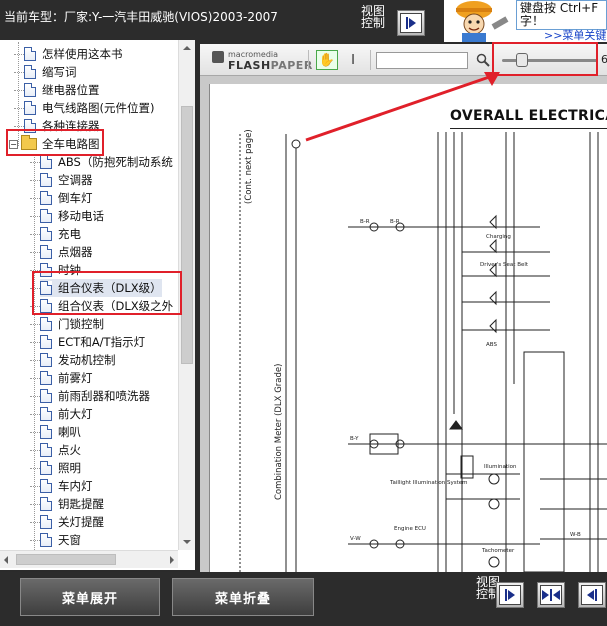  I want to click on tree-item: 点烟器, so click(66, 252).